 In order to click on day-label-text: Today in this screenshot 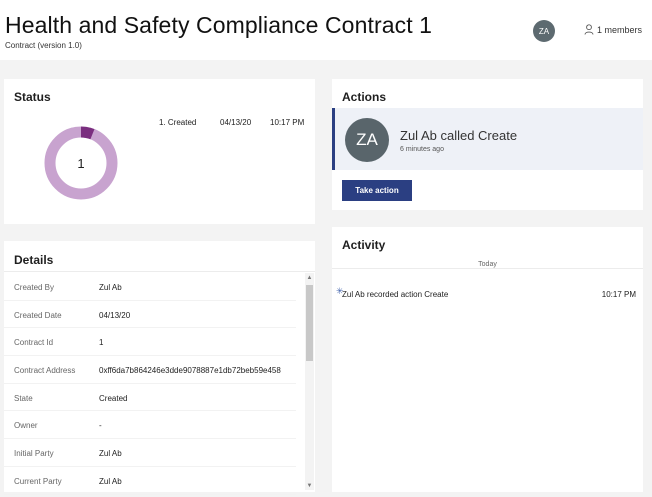, I will do `click(487, 264)`.